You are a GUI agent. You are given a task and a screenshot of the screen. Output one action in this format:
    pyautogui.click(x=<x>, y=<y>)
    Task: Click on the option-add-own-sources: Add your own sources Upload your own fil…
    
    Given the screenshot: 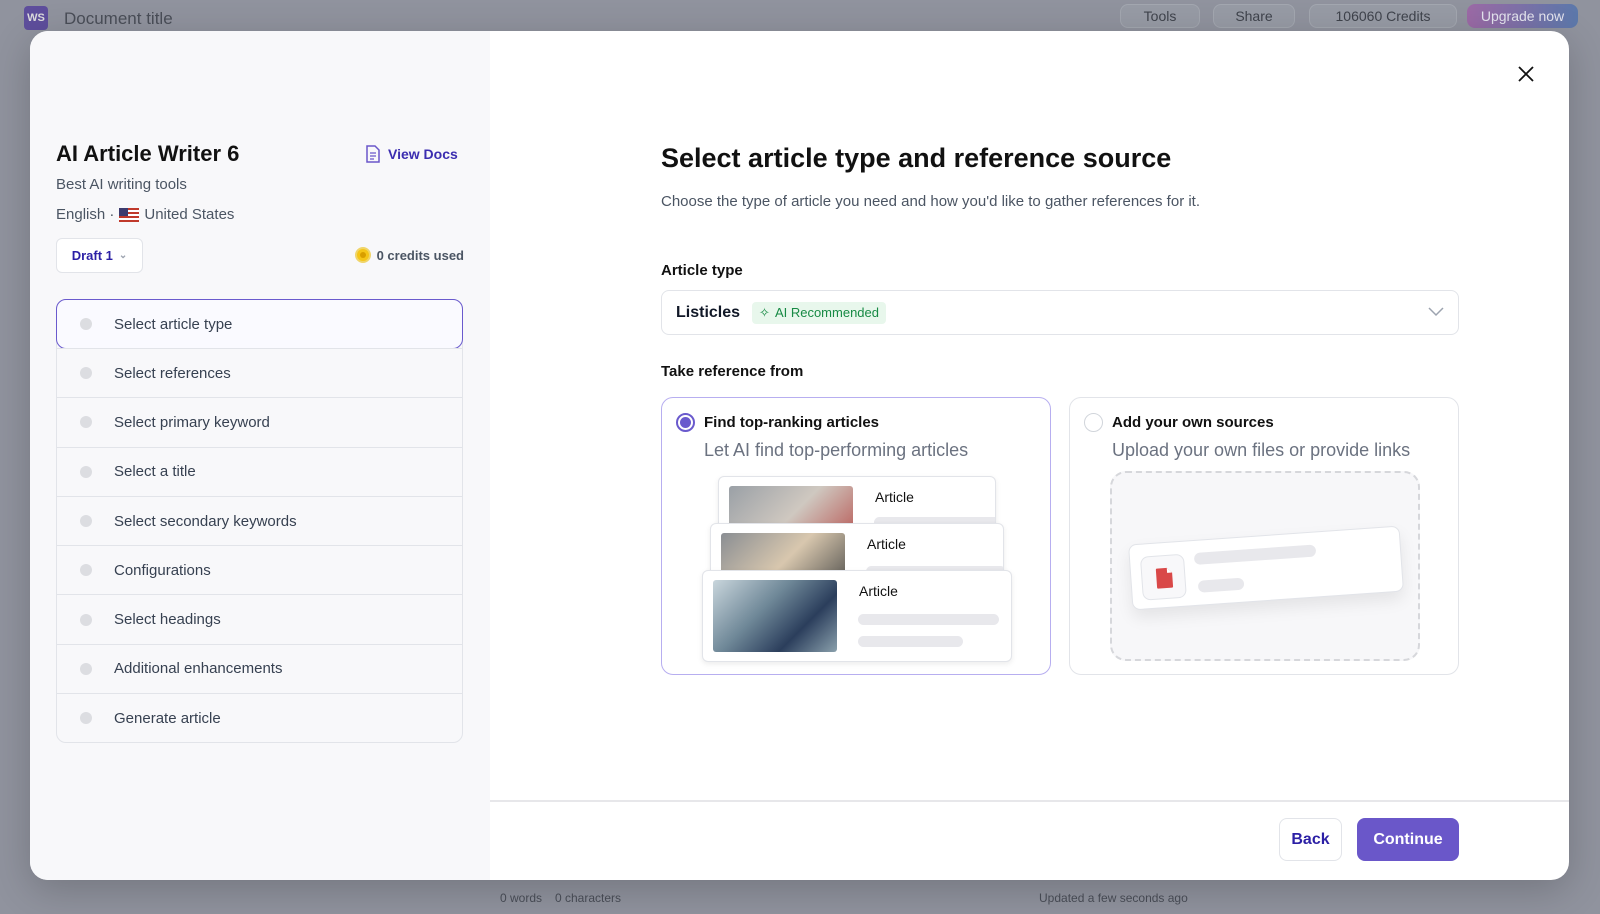 What is the action you would take?
    pyautogui.click(x=1264, y=536)
    